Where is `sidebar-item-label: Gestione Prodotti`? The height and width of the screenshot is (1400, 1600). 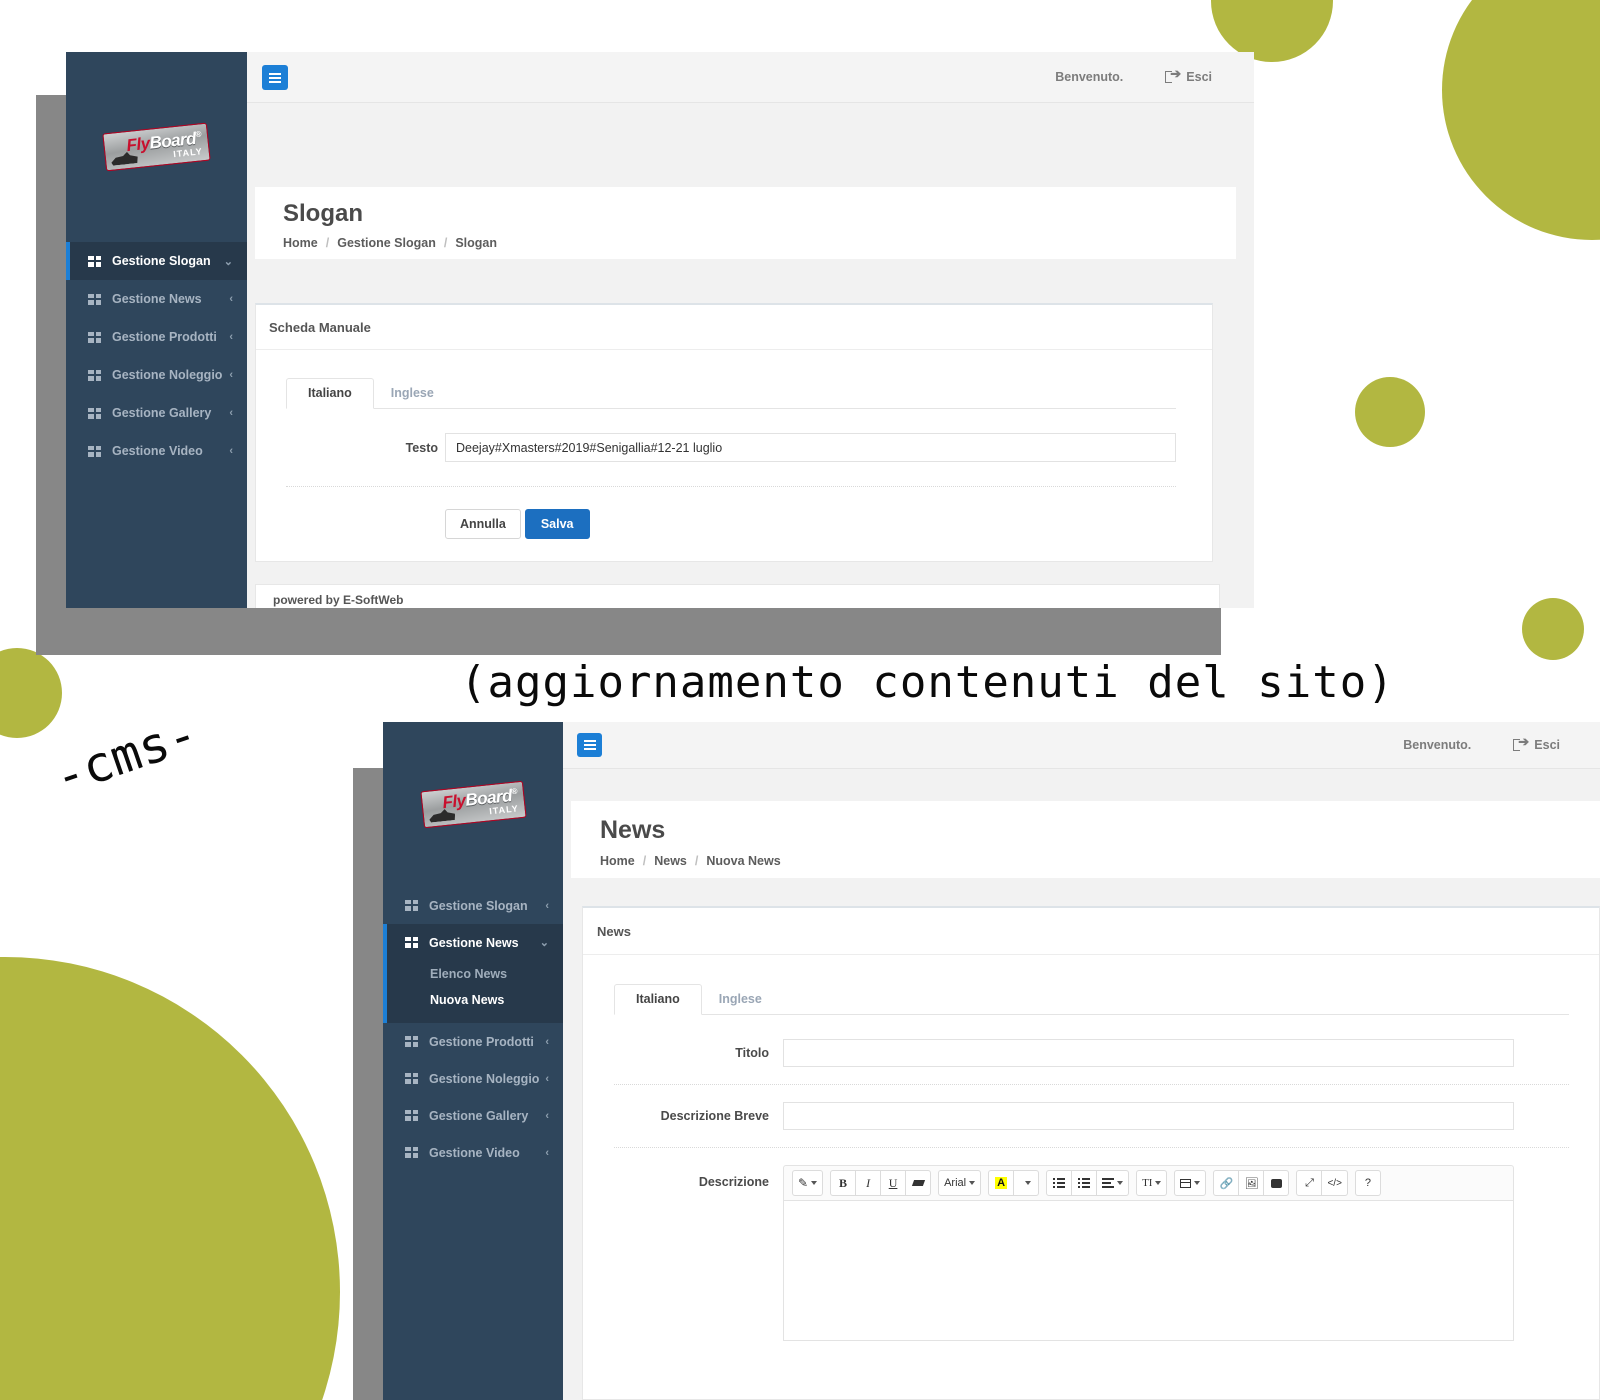
sidebar-item-label: Gestione Prodotti is located at coordinates (481, 1041).